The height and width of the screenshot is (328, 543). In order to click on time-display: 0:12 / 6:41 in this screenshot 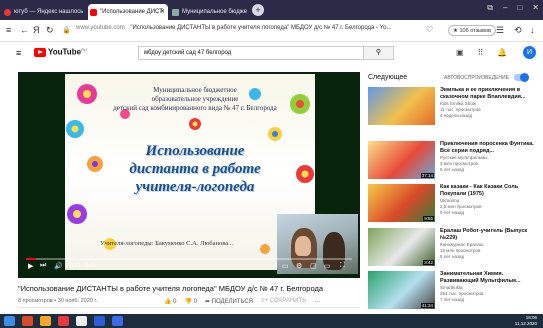, I will do `click(83, 266)`.